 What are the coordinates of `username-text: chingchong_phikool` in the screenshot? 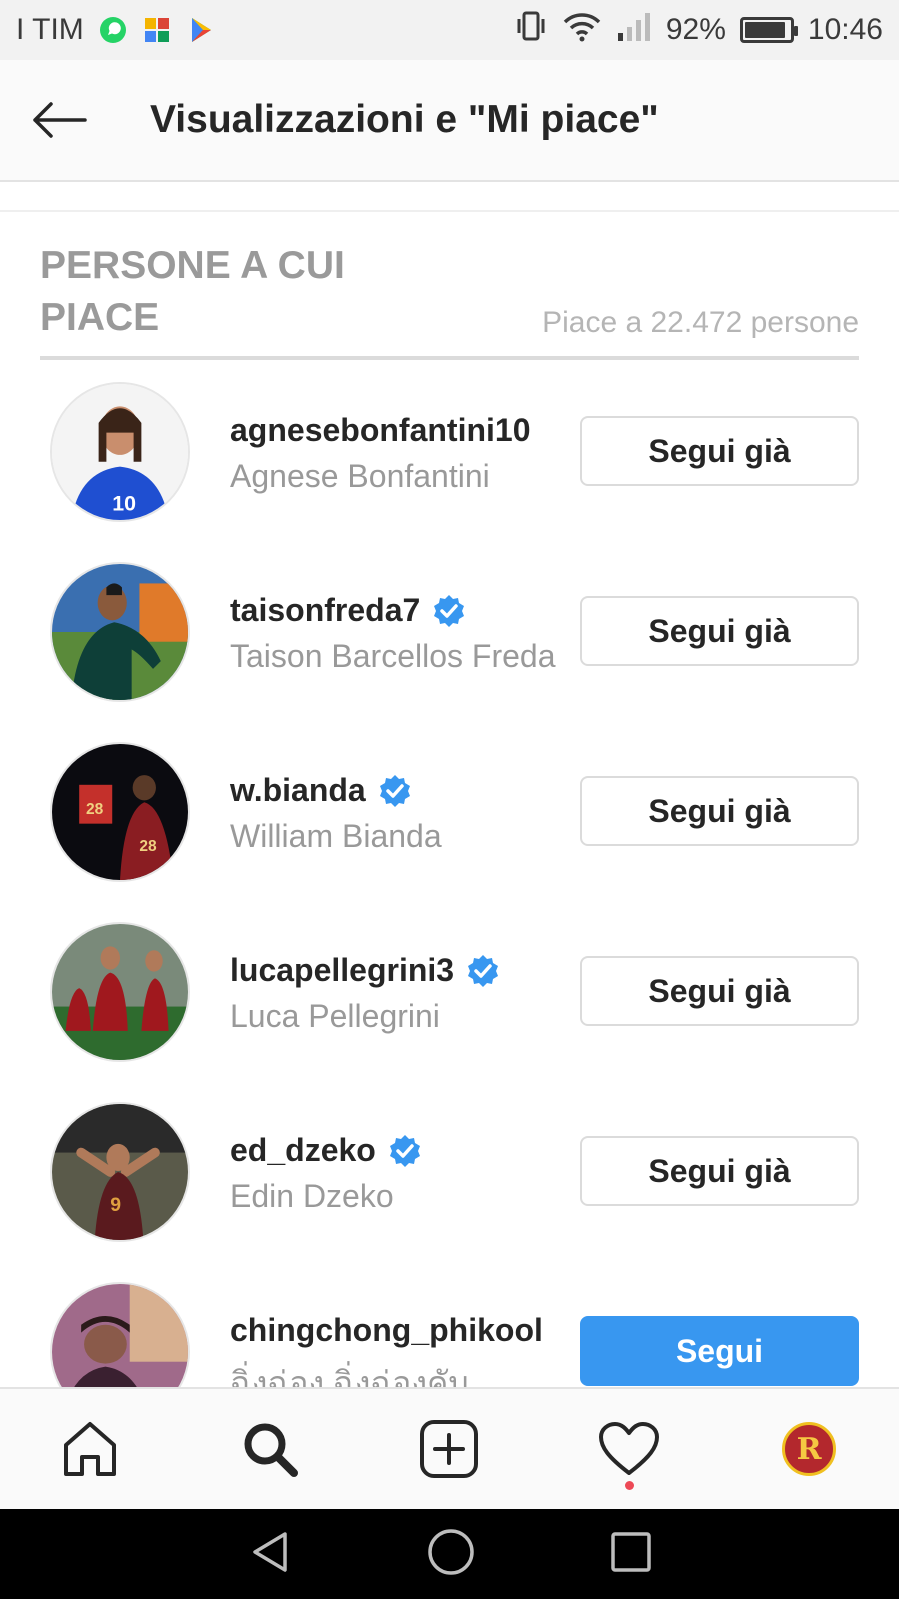 It's located at (386, 1330).